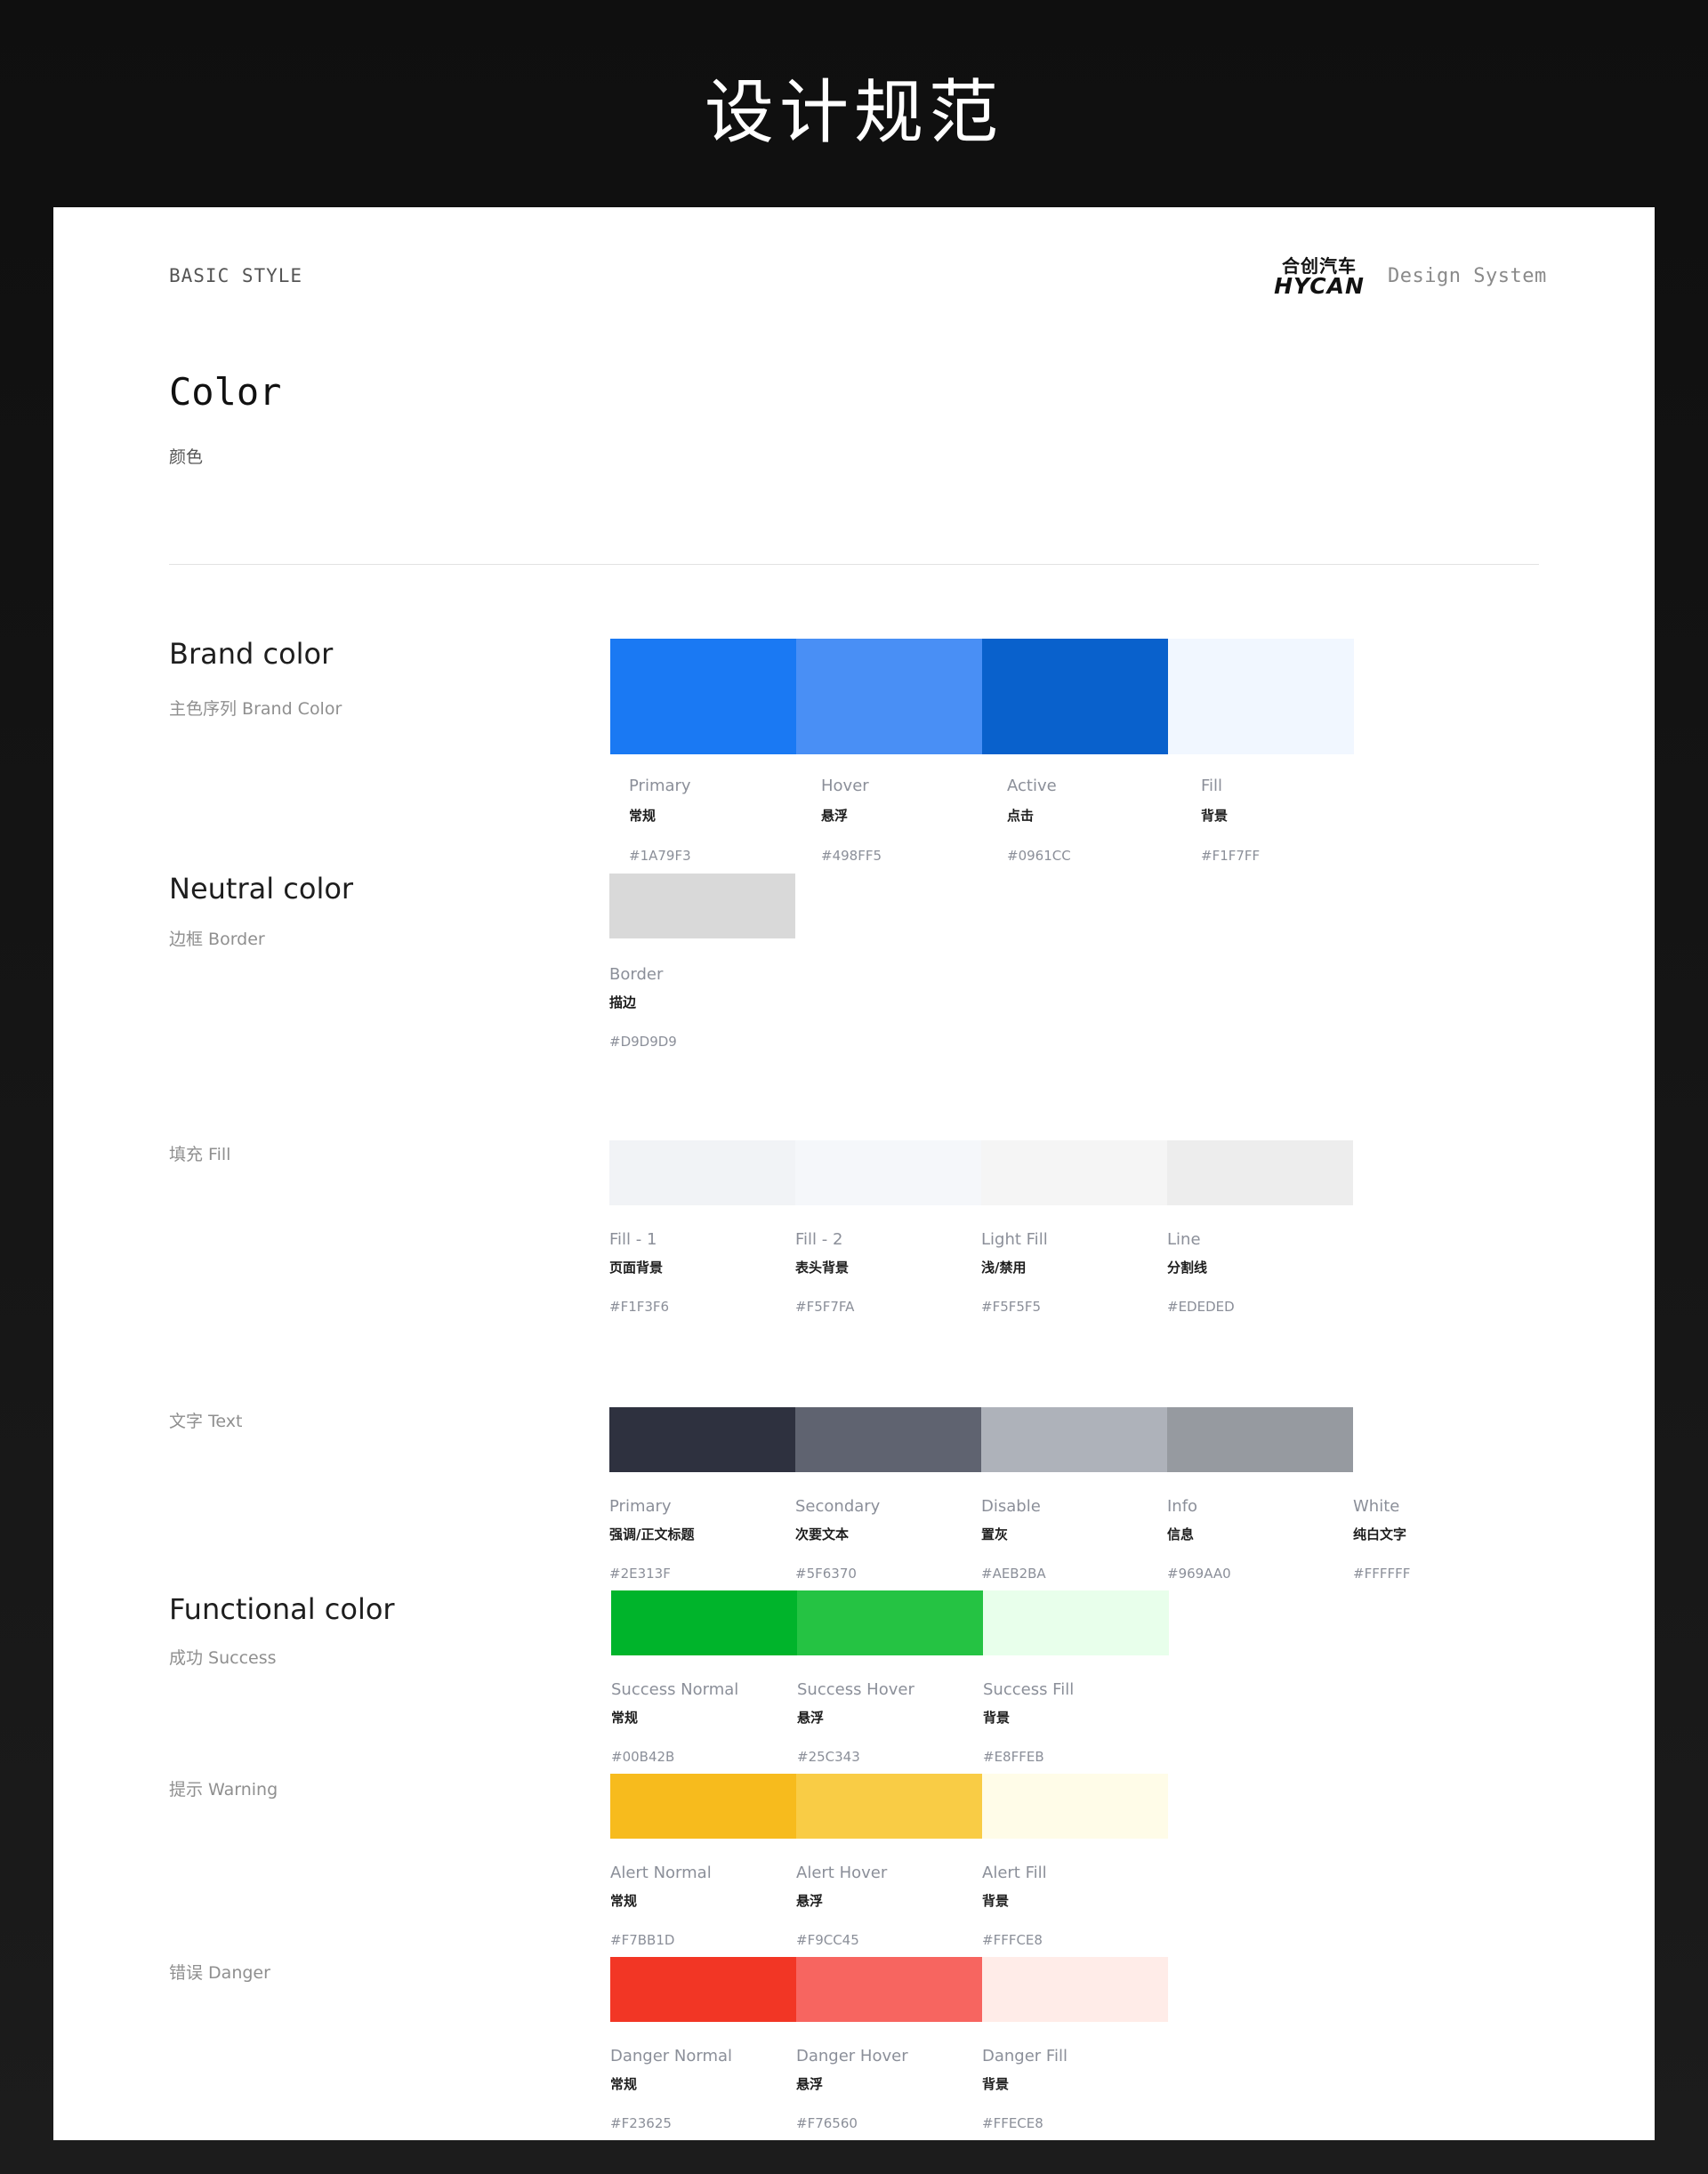 This screenshot has width=1708, height=2174. Describe the element at coordinates (1467, 276) in the screenshot. I see `design-system-label: Design System` at that location.